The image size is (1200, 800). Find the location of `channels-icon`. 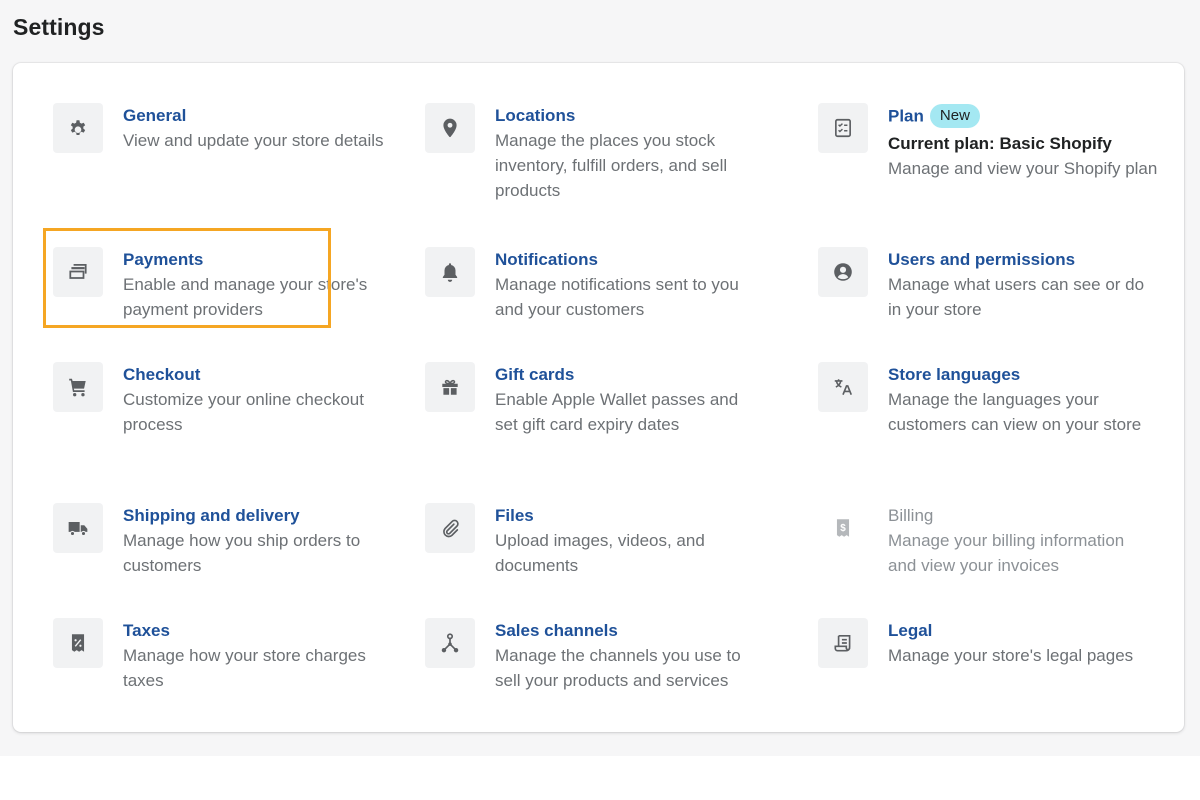

channels-icon is located at coordinates (450, 643).